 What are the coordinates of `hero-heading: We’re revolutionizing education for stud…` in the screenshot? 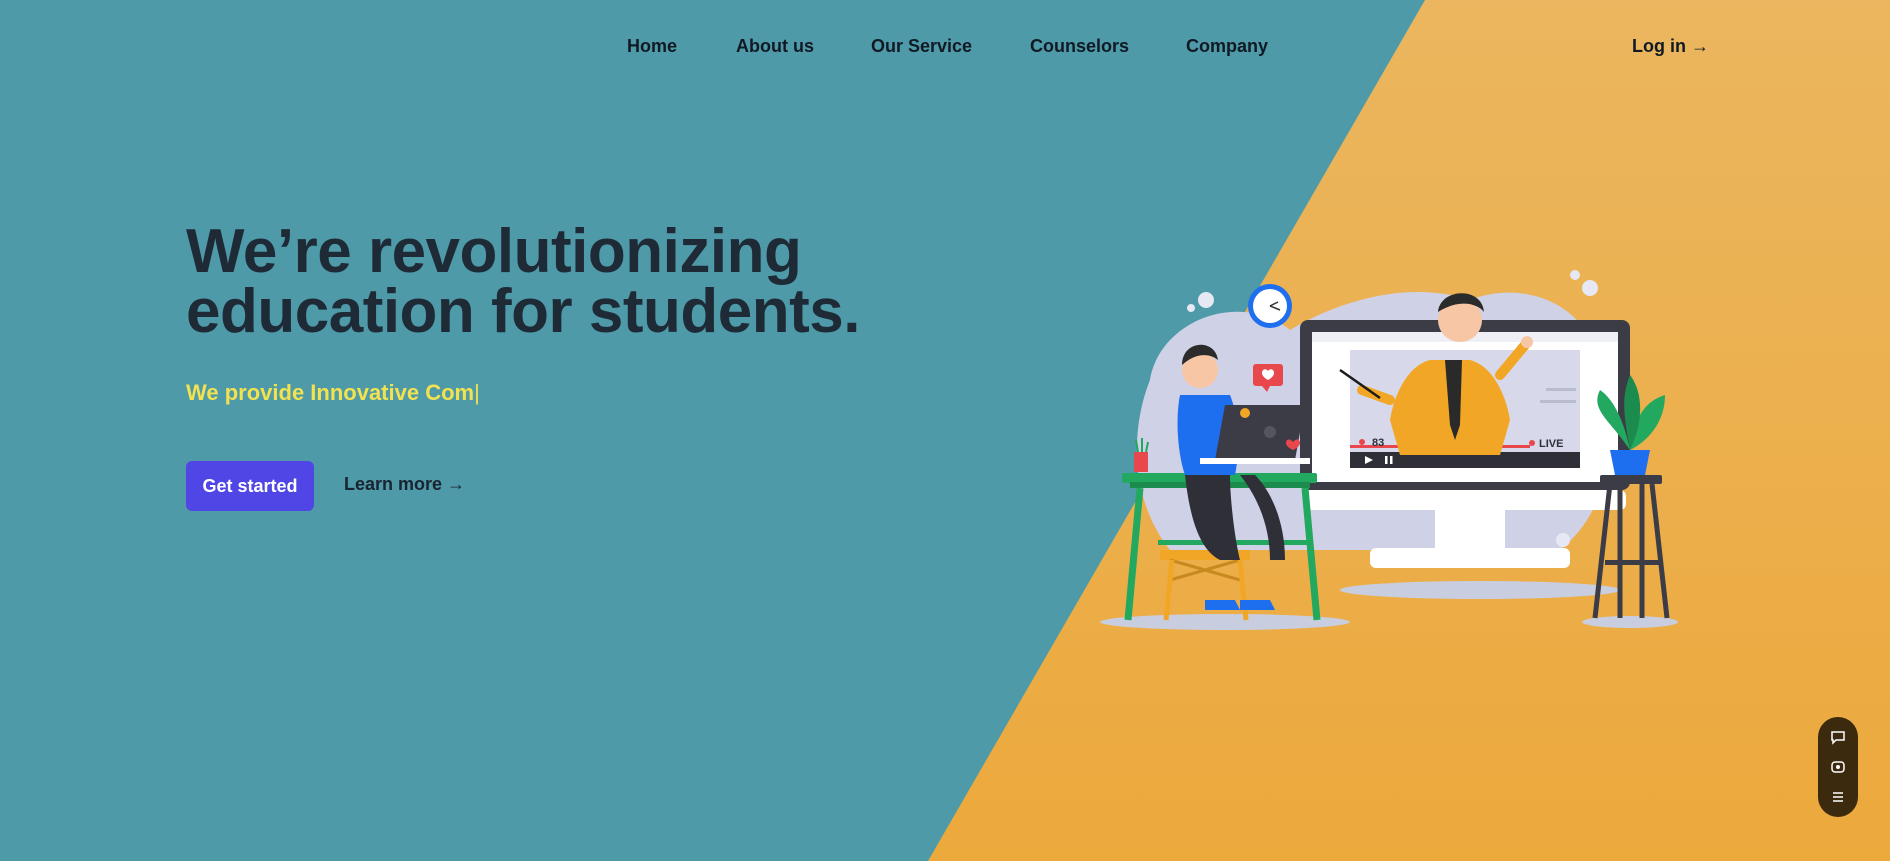 It's located at (566, 281).